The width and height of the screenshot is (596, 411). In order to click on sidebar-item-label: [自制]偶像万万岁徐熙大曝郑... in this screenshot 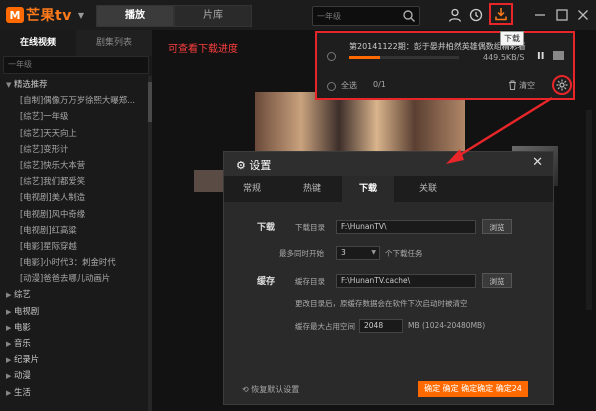, I will do `click(78, 100)`.